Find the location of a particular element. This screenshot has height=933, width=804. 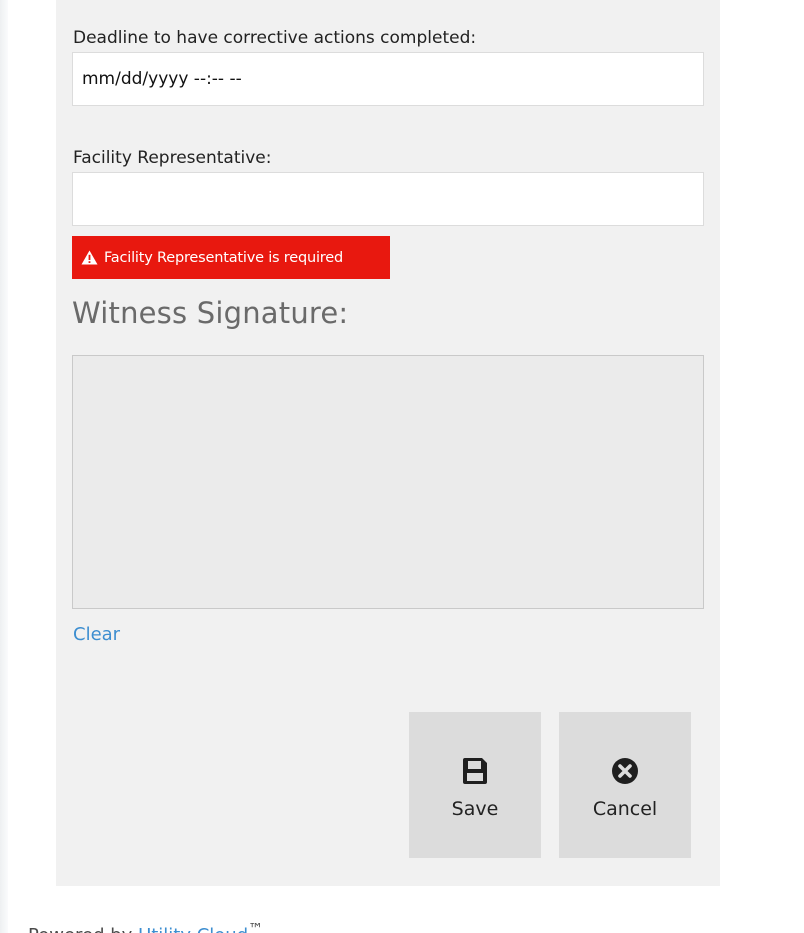

footer-prefix: Powered by is located at coordinates (80, 929).